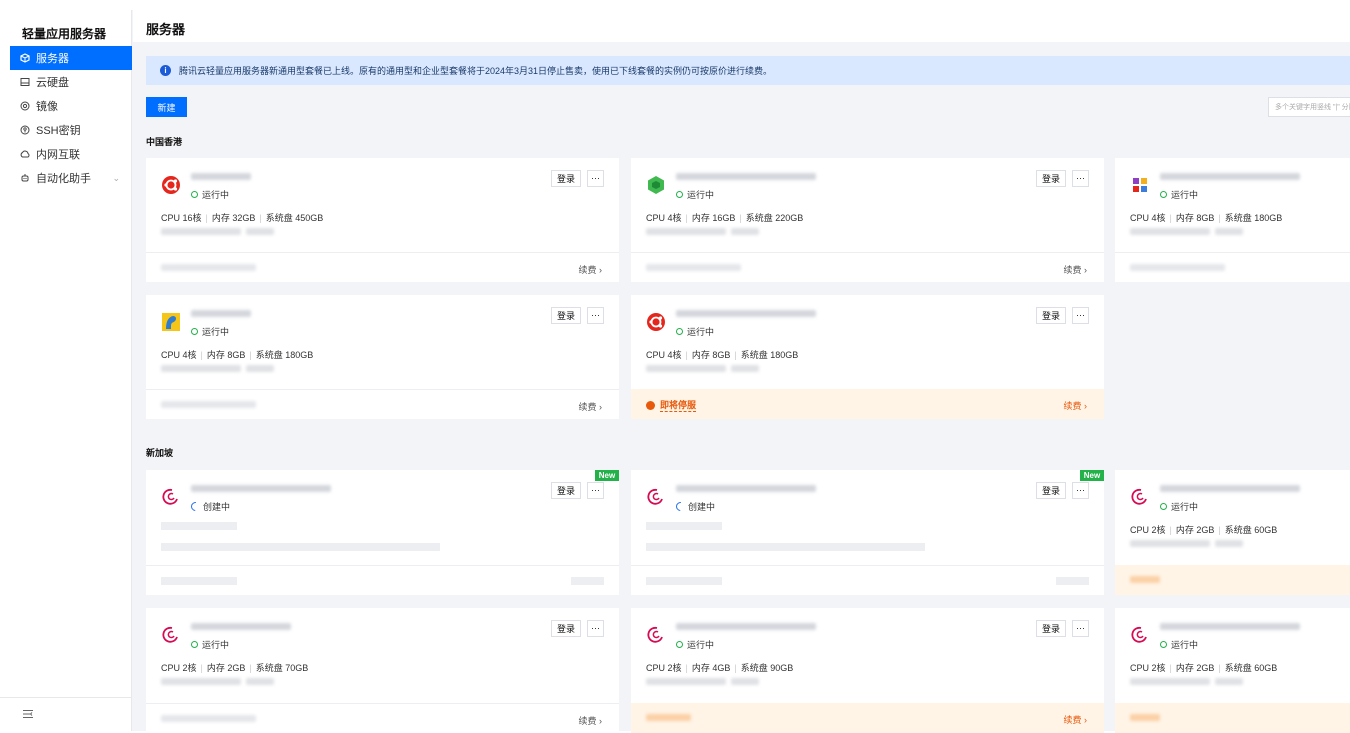 This screenshot has width=1350, height=733. What do you see at coordinates (867, 220) in the screenshot?
I see `instance-card: 运行中 登录 ··· CPU 4核 | 内存 16GB | 系统盘 220GB 续费 ›` at bounding box center [867, 220].